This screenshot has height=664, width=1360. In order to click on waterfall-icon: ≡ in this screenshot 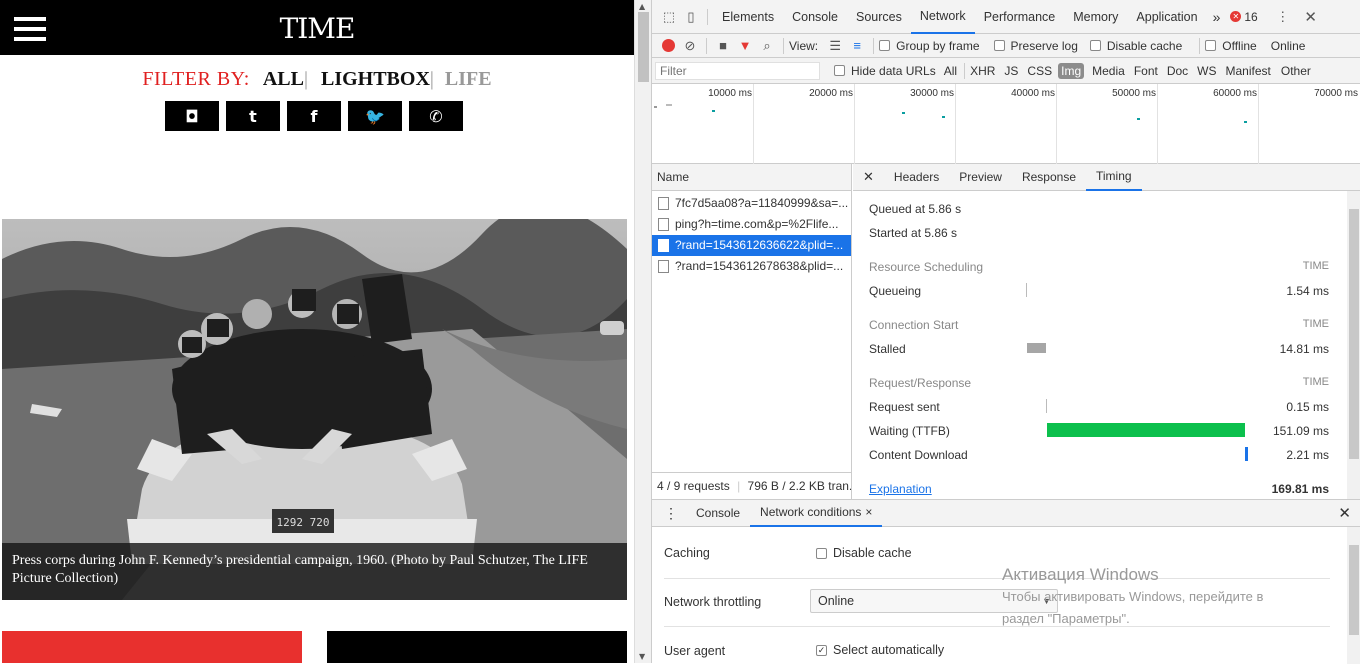, I will do `click(857, 46)`.